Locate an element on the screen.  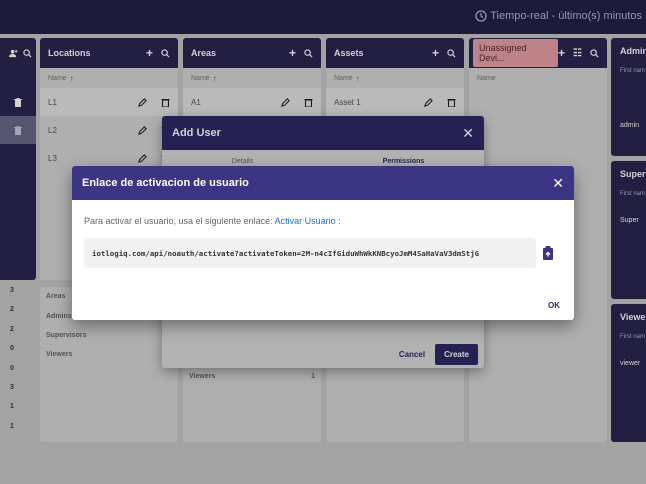
instruction-suffix: : is located at coordinates (339, 221).